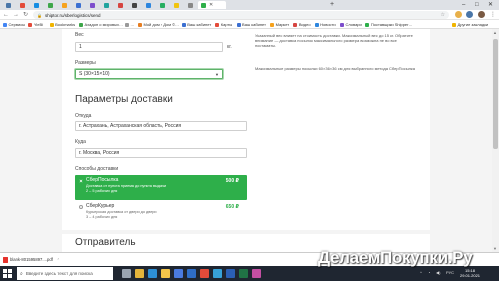  Describe the element at coordinates (481, 14) in the screenshot. I see `profile-avatar` at that location.